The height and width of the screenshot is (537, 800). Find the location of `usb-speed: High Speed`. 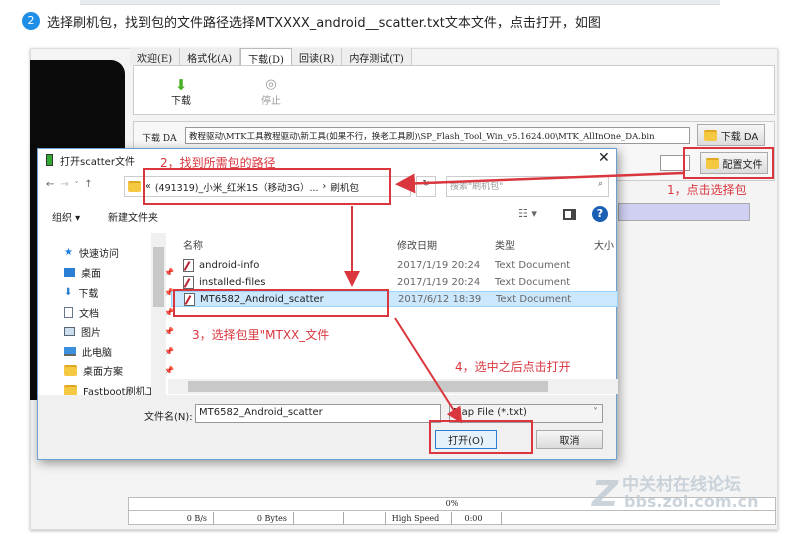

usb-speed: High Speed is located at coordinates (419, 518).